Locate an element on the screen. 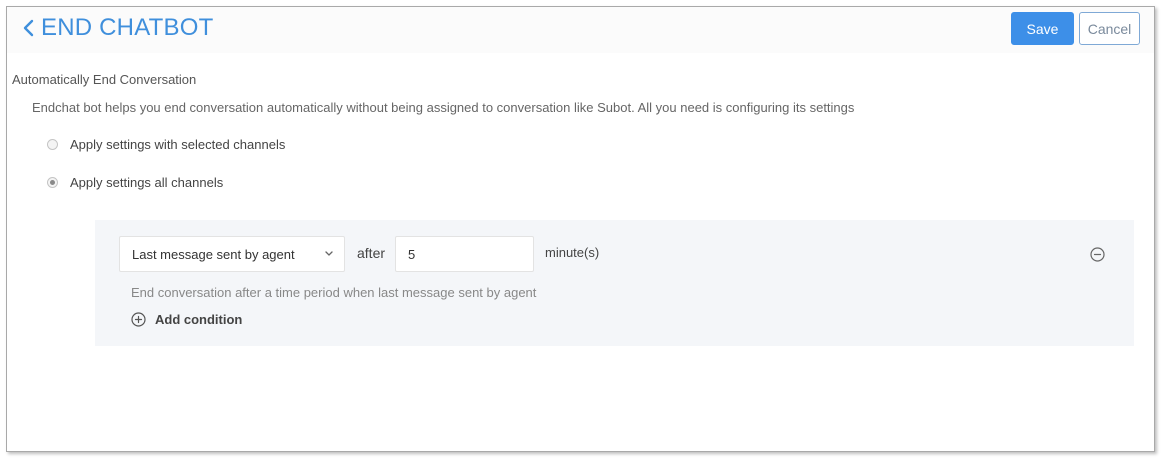  unit-label: minute(s) is located at coordinates (572, 252).